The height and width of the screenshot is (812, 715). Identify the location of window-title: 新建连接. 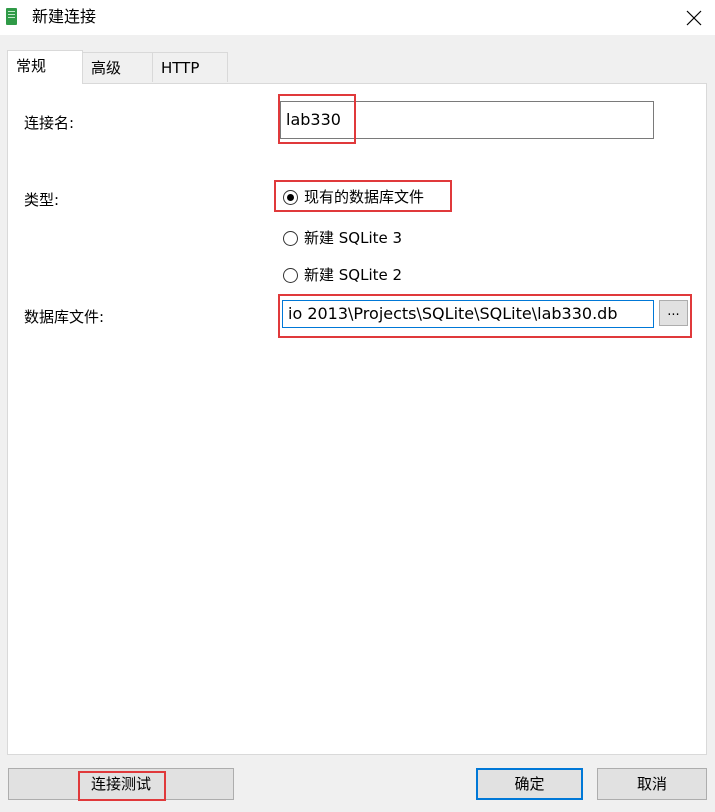
(64, 16).